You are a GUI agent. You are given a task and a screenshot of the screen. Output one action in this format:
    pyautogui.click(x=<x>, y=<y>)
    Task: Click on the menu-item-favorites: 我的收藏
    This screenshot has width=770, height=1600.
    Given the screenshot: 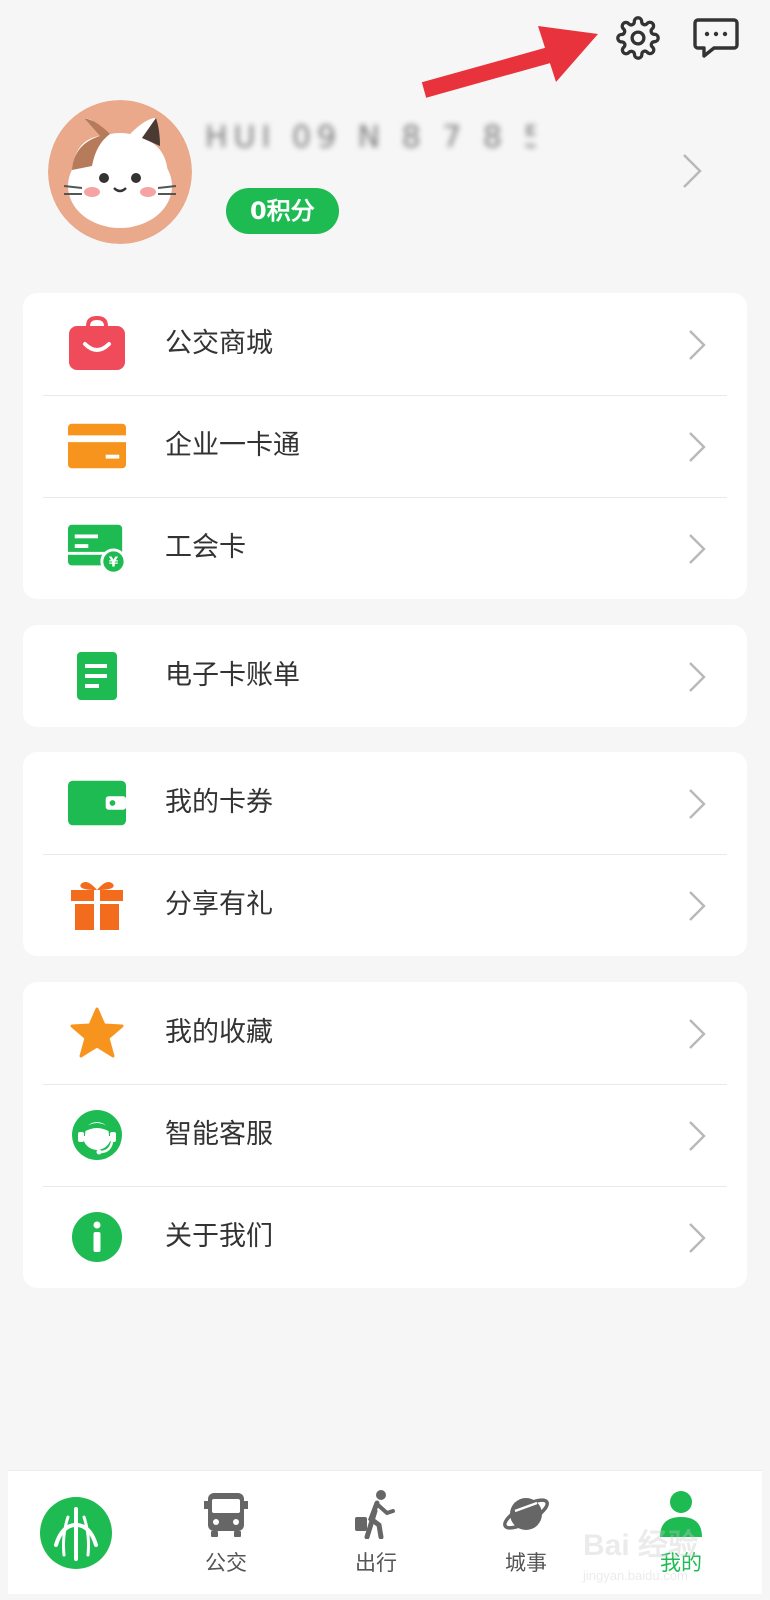 What is the action you would take?
    pyautogui.click(x=385, y=1033)
    